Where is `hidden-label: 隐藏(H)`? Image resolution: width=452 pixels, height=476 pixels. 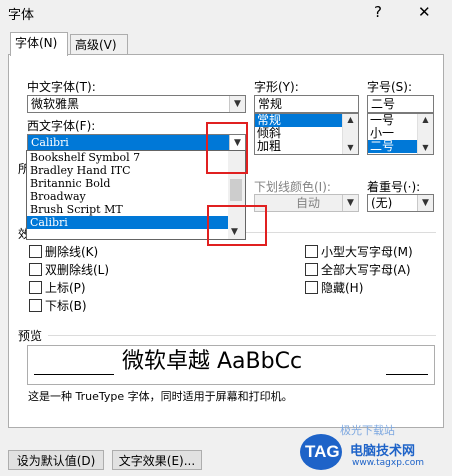 hidden-label: 隐藏(H) is located at coordinates (342, 288).